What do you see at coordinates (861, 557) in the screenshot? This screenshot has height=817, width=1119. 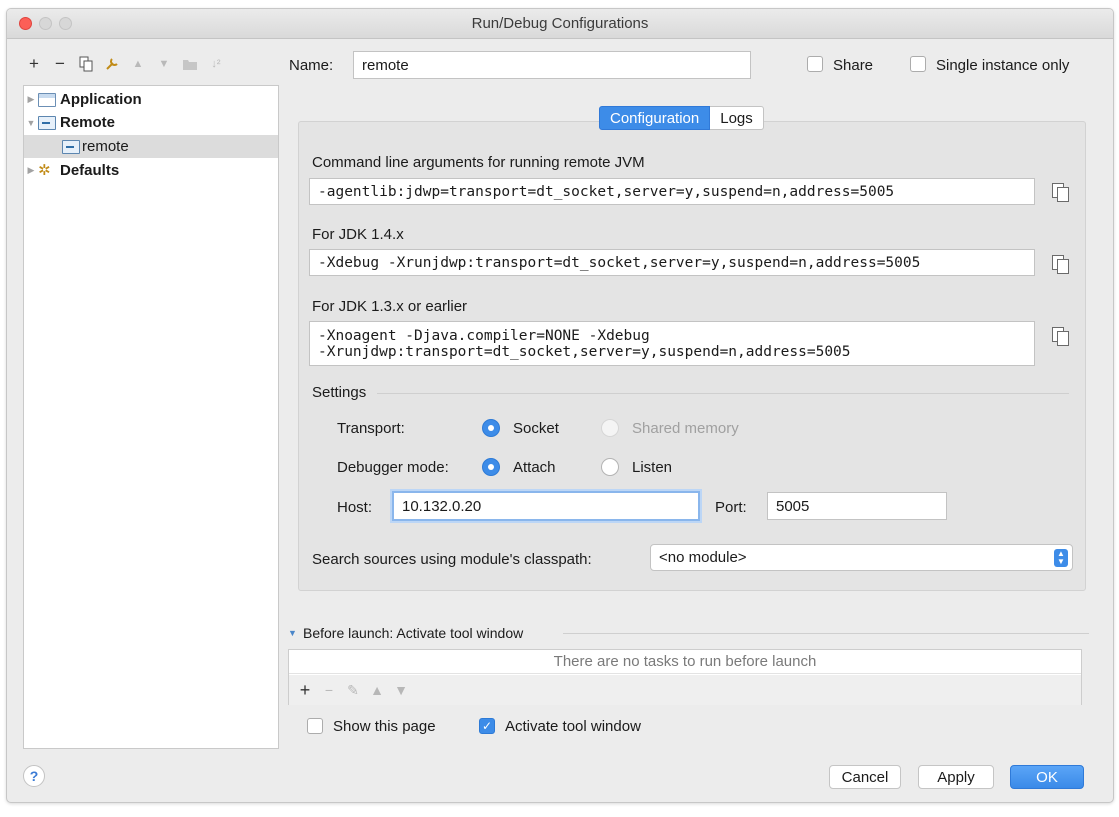 I see `module-select: <no module> ▲ ▼` at bounding box center [861, 557].